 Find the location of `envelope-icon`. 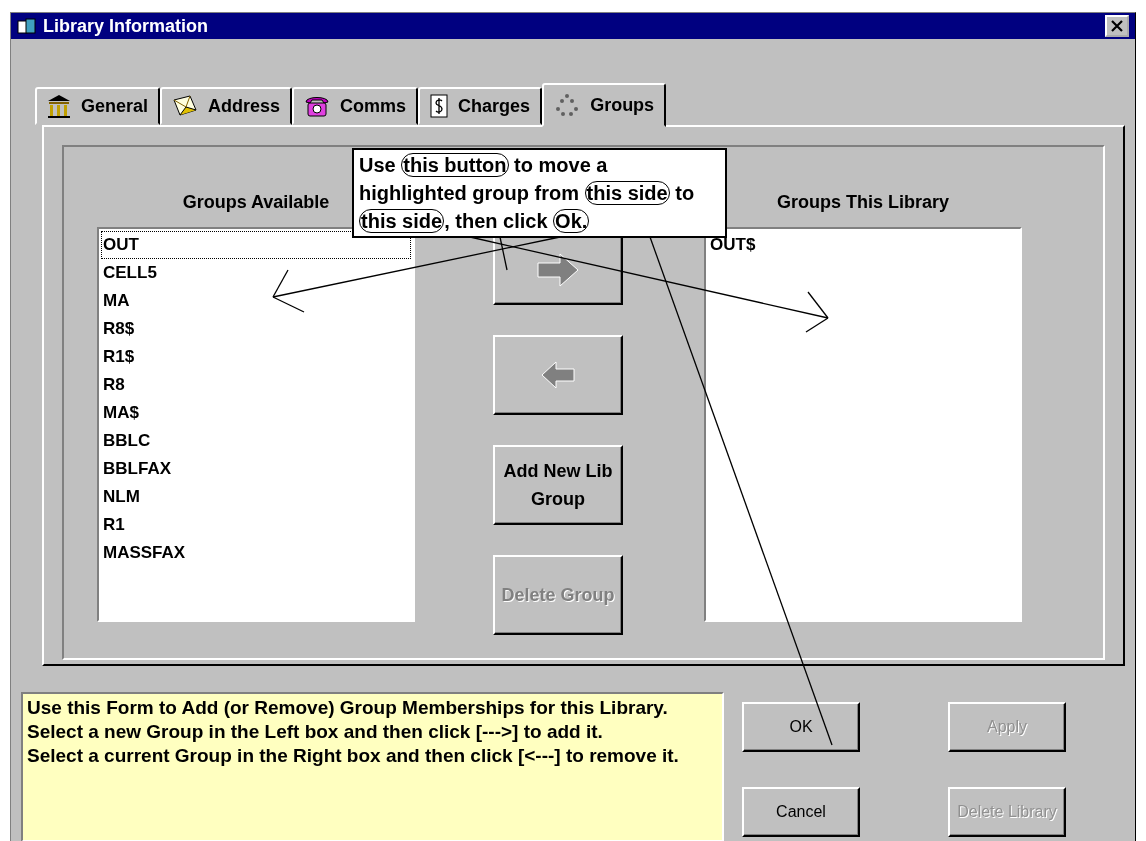

envelope-icon is located at coordinates (185, 106).